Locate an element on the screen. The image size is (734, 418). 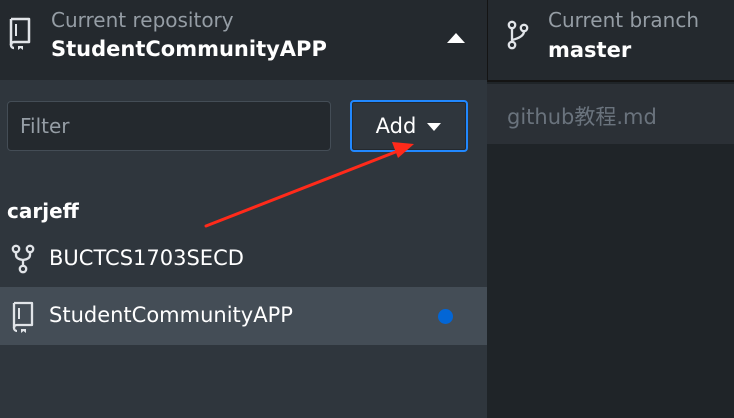
repository-list-item: BUCTCS1703SECD is located at coordinates (243, 259).